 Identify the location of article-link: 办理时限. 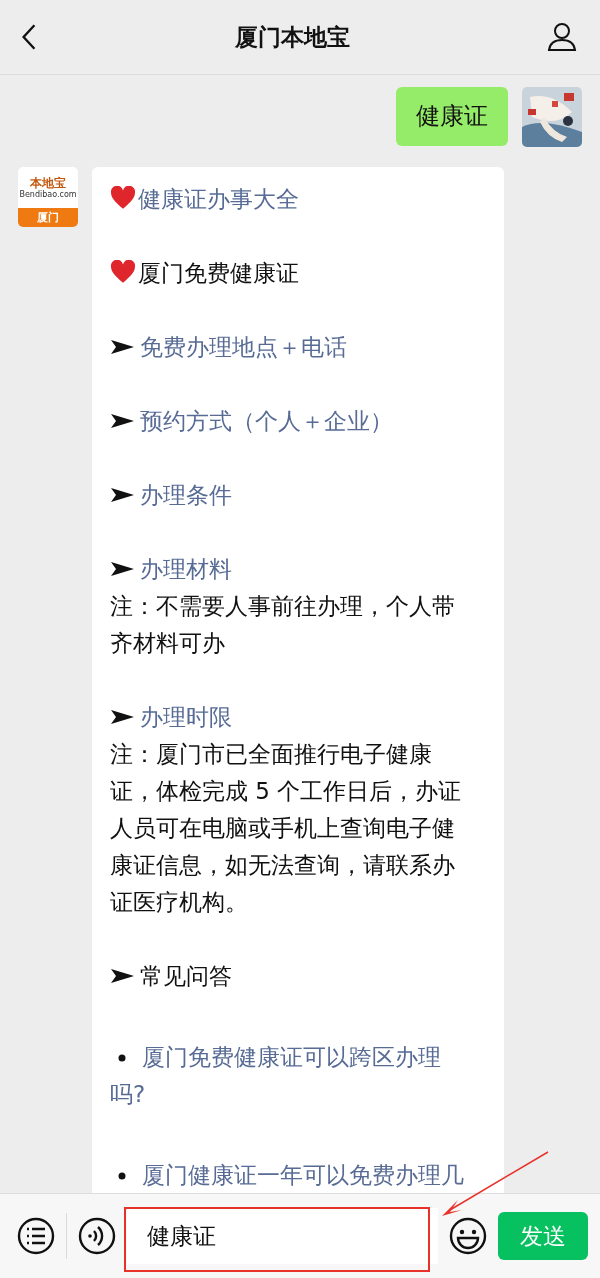
(186, 717).